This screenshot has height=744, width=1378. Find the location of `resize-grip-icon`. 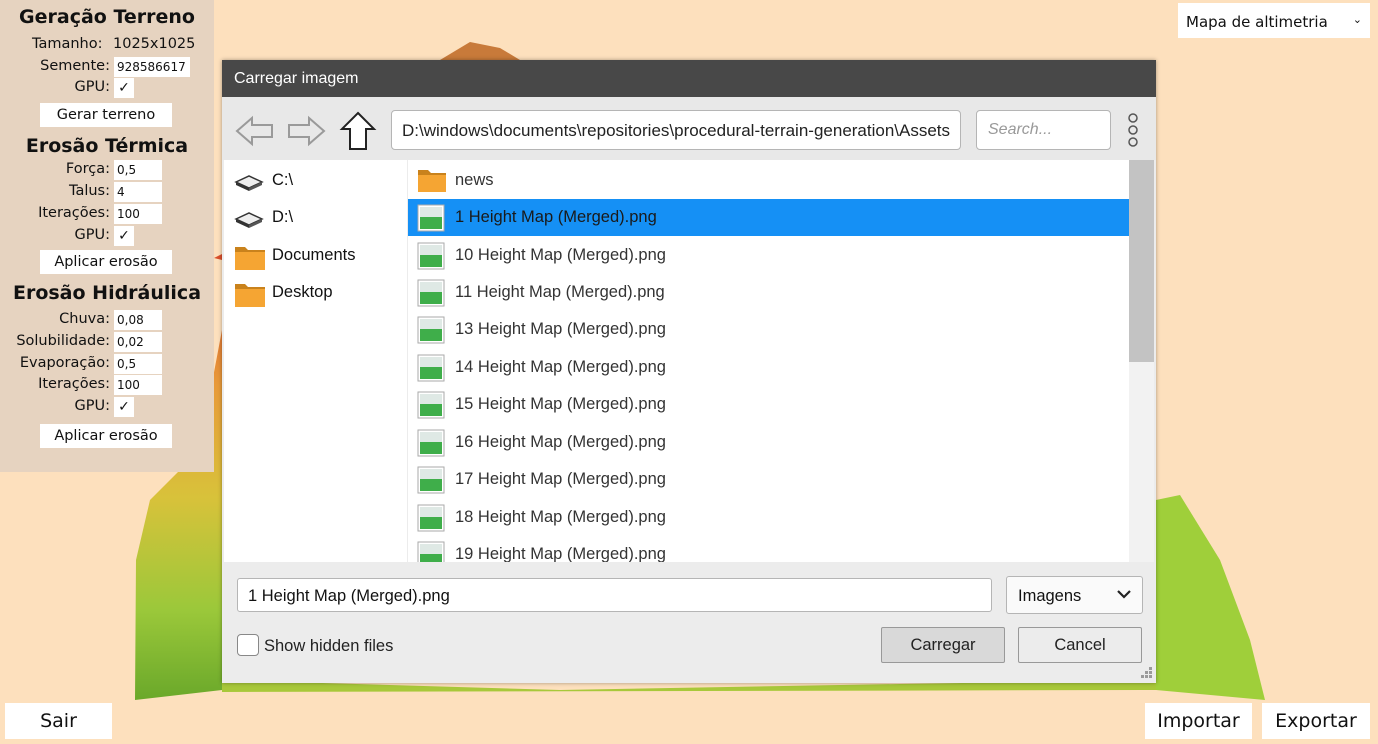

resize-grip-icon is located at coordinates (1145, 673).